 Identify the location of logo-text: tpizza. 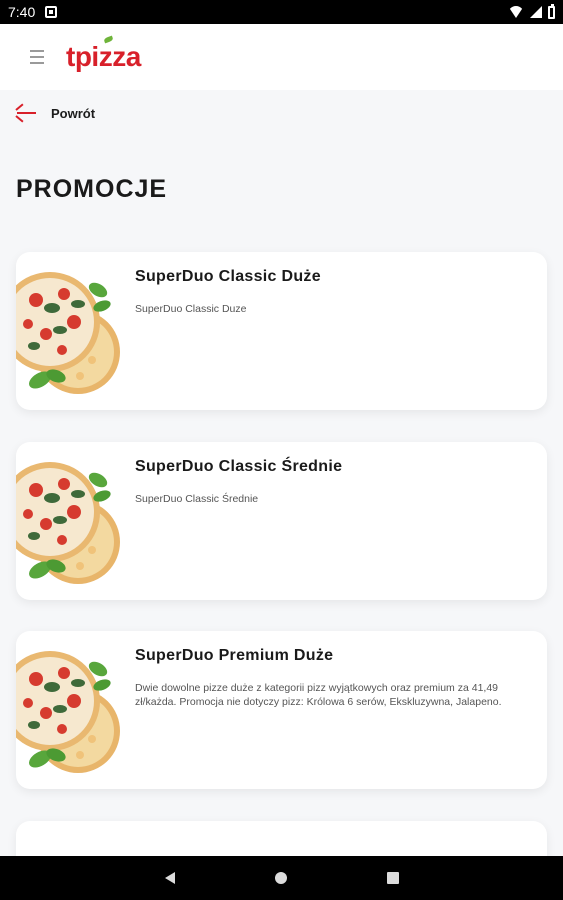
(103, 56).